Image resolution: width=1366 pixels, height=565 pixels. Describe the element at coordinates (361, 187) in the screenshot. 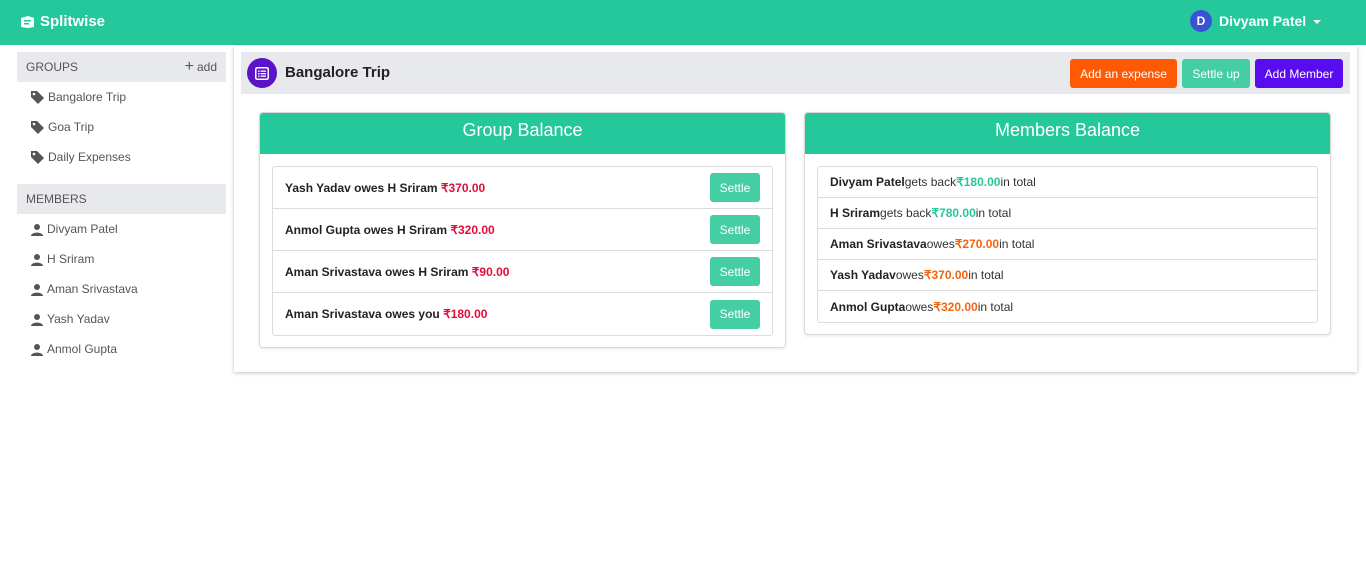

I see `balance-description: Yash Yadav owes H Sriram` at that location.